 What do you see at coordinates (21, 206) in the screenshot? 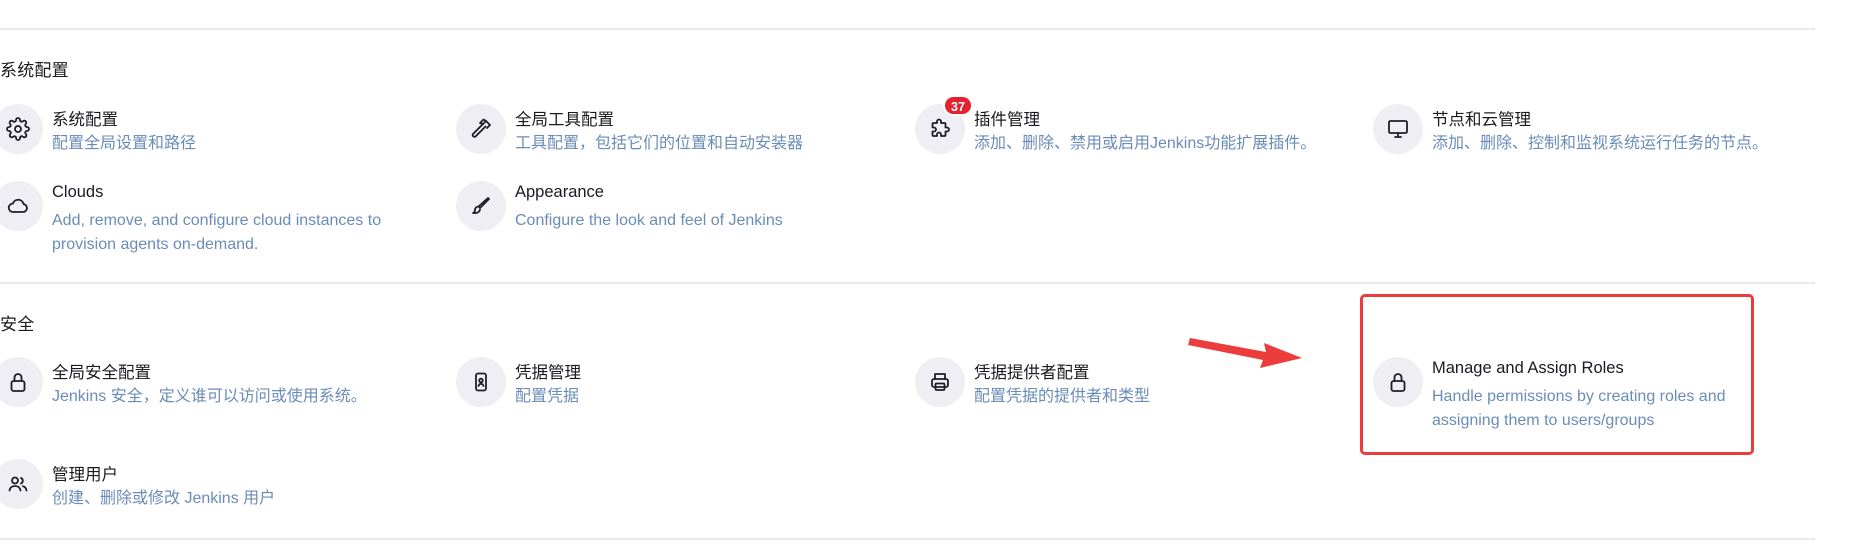
I see `cloud-icon` at bounding box center [21, 206].